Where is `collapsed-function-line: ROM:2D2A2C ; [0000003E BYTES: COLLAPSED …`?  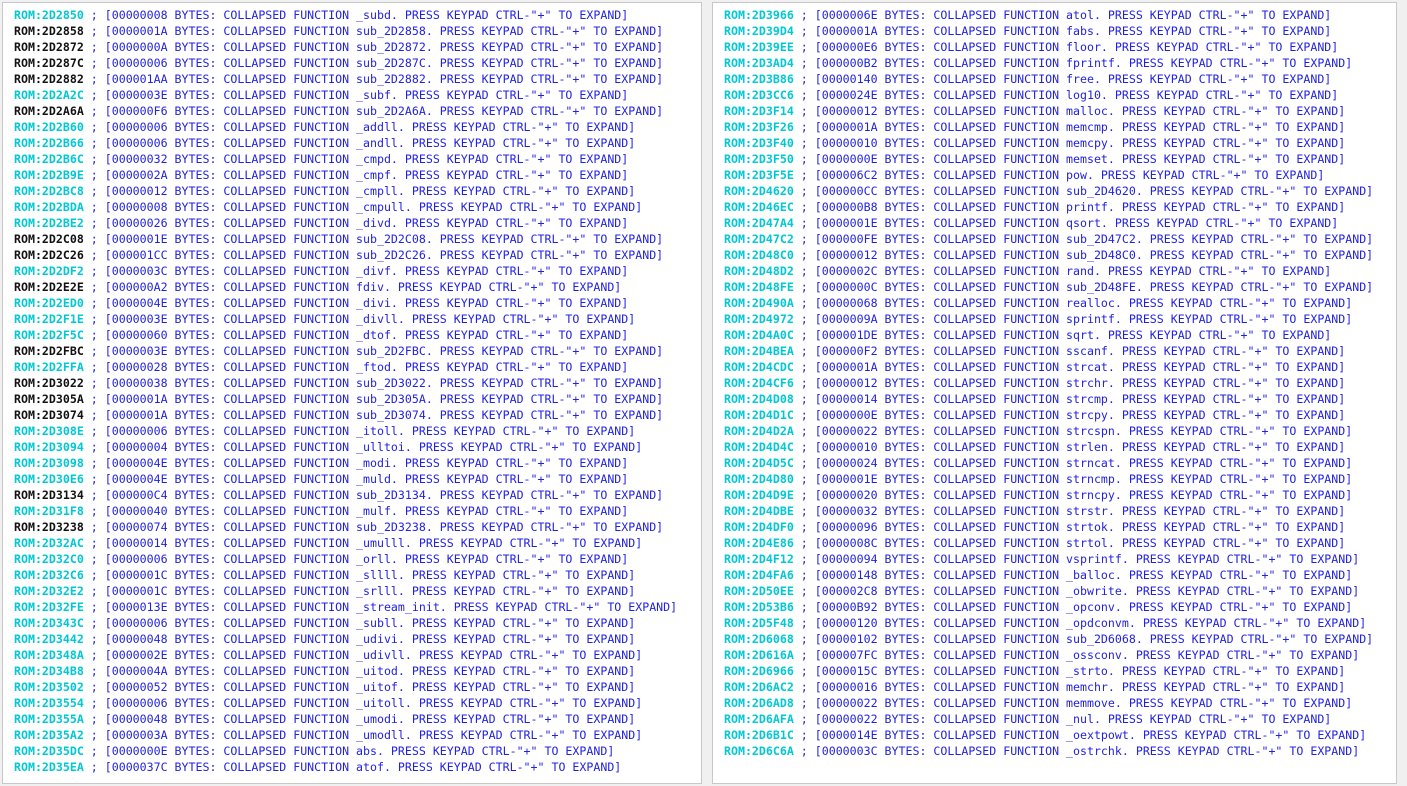 collapsed-function-line: ROM:2D2A2C ; [0000003E BYTES: COLLAPSED … is located at coordinates (352, 95).